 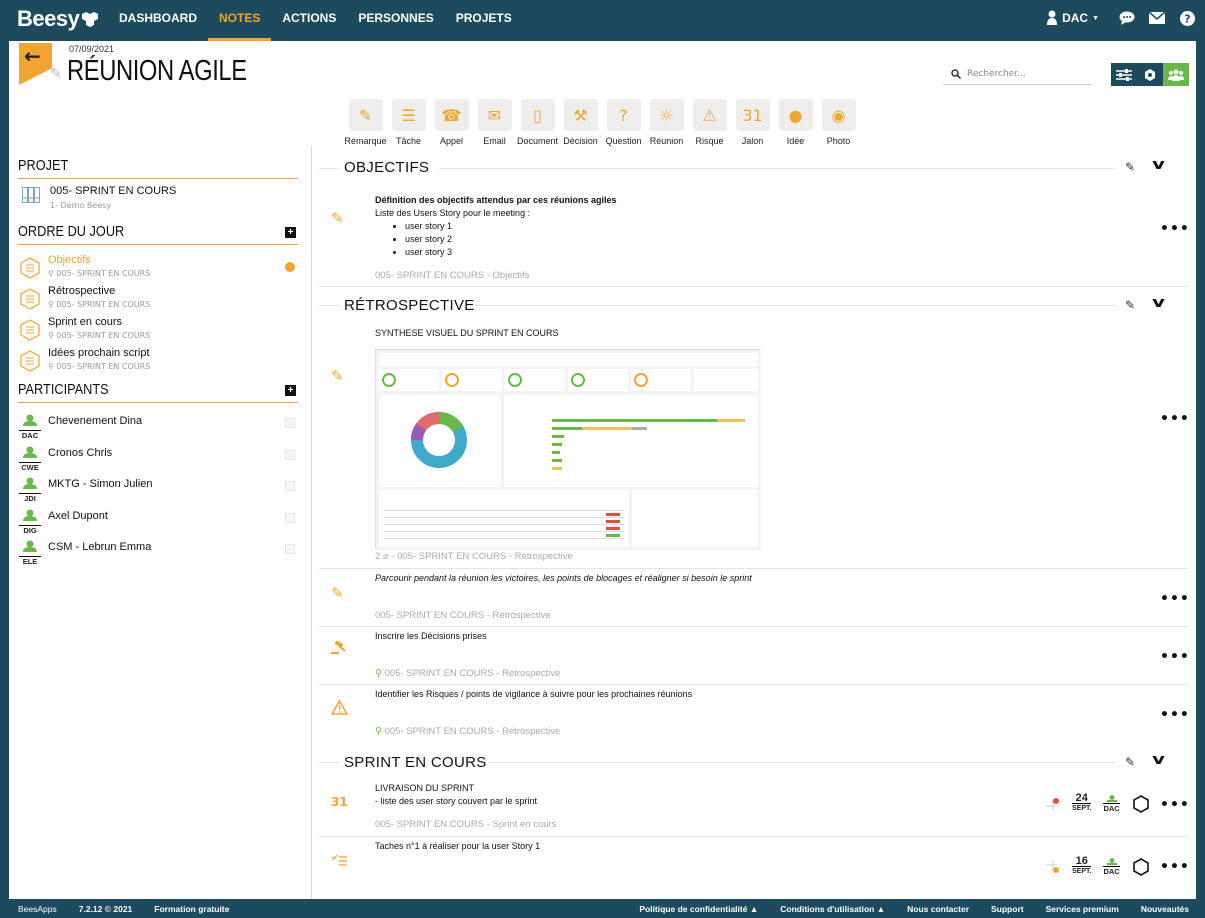 I want to click on participant-item: DIG Axel Dupont, so click(x=158, y=518).